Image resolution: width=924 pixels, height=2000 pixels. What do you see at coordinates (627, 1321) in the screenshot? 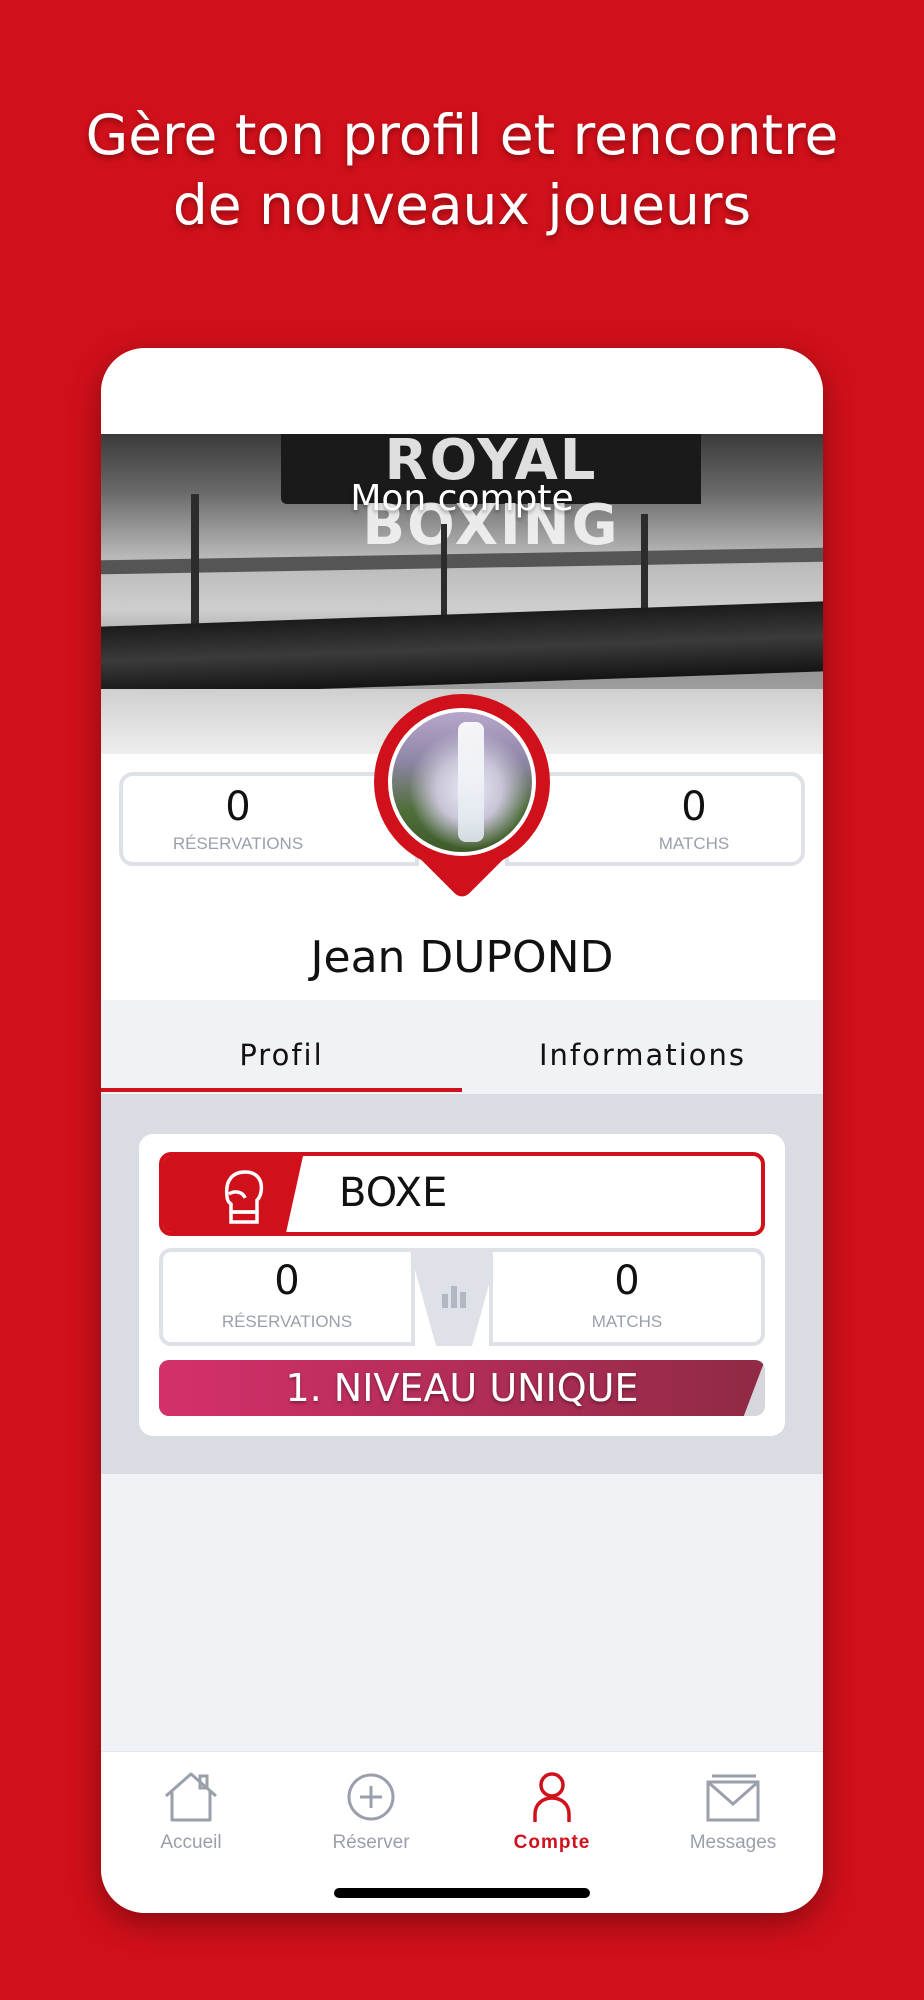
I see `sport-matchs-label: MATCHS` at bounding box center [627, 1321].